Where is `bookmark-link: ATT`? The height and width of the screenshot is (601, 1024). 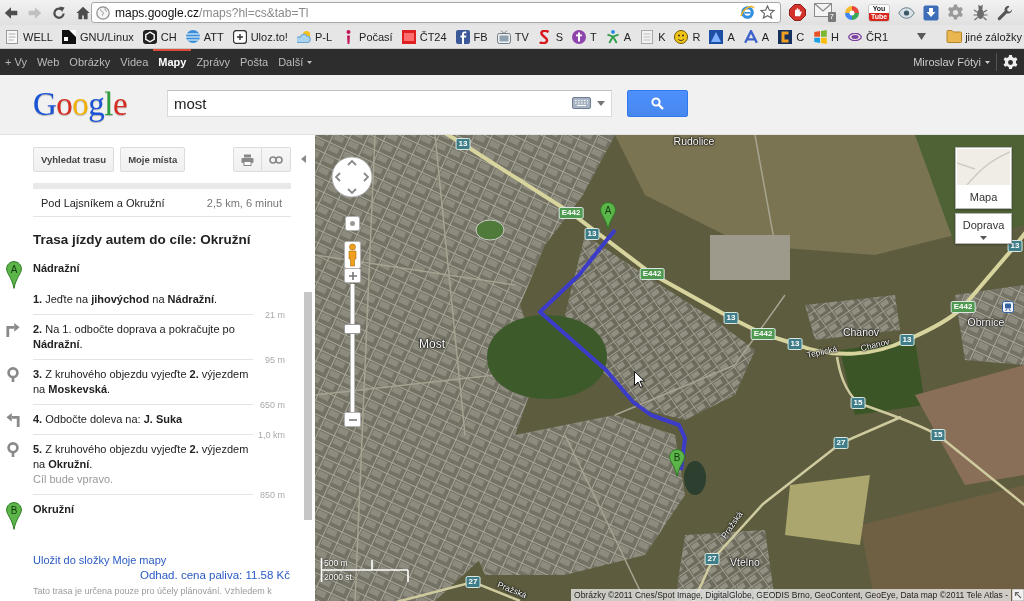 bookmark-link: ATT is located at coordinates (204, 36).